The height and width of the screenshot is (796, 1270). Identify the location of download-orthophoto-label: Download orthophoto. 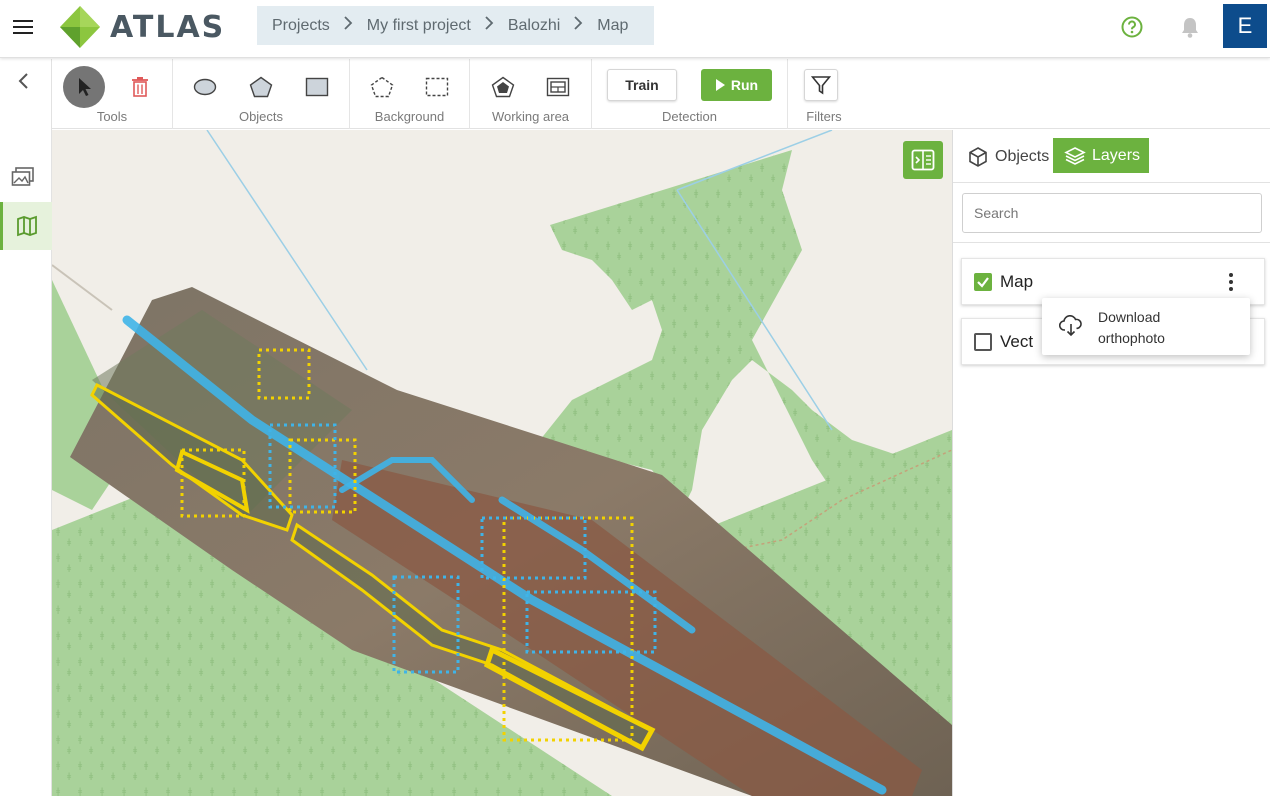
(1168, 328).